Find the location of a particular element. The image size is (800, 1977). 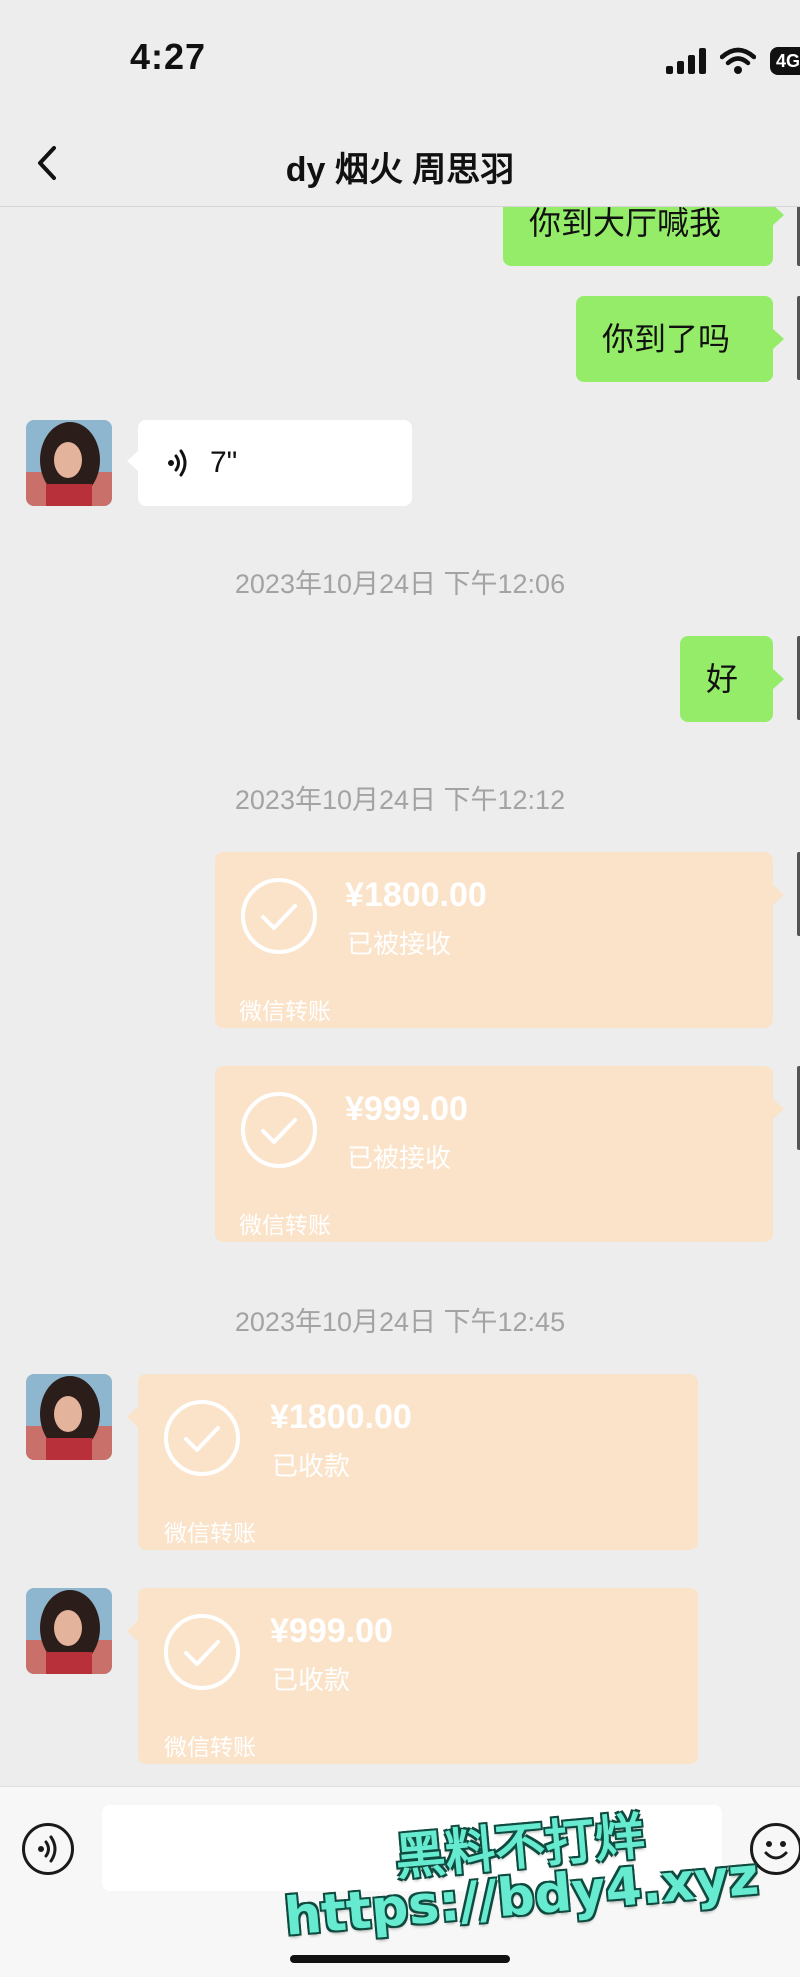

message-text: 好 is located at coordinates (722, 679).